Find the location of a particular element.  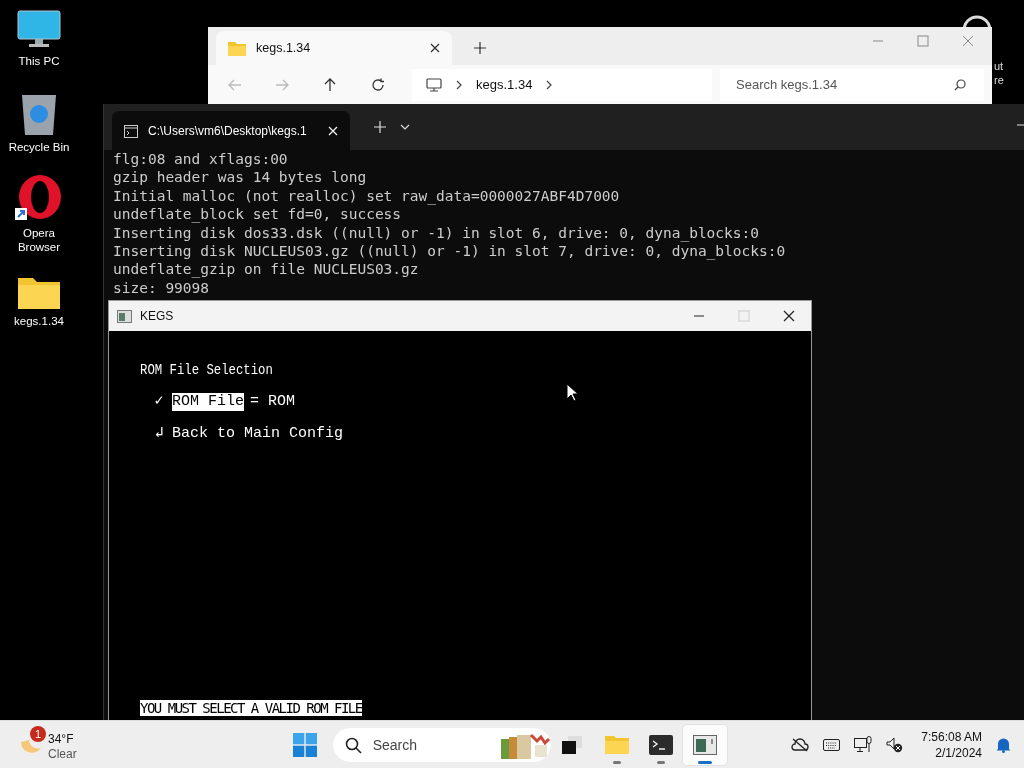

weather-widget: 1 34°F Clear is located at coordinates (50, 744).